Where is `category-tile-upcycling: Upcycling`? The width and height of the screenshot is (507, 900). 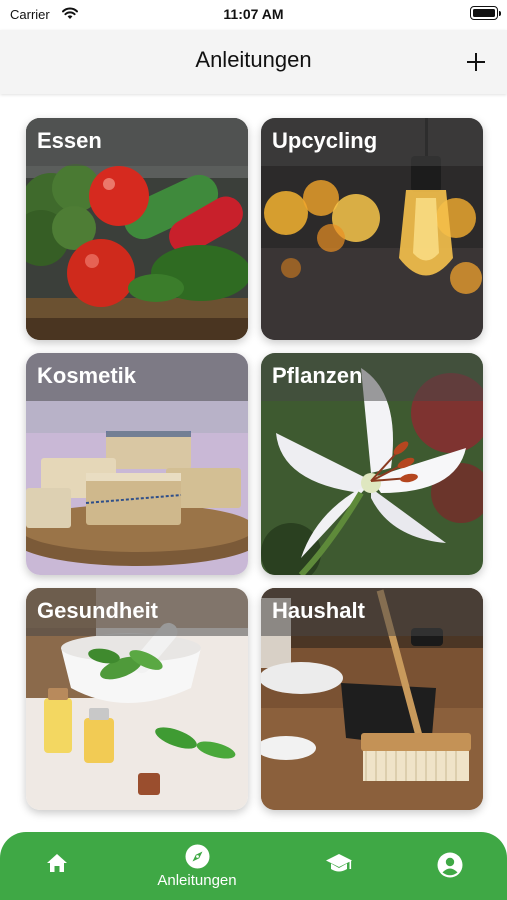 category-tile-upcycling: Upcycling is located at coordinates (372, 229).